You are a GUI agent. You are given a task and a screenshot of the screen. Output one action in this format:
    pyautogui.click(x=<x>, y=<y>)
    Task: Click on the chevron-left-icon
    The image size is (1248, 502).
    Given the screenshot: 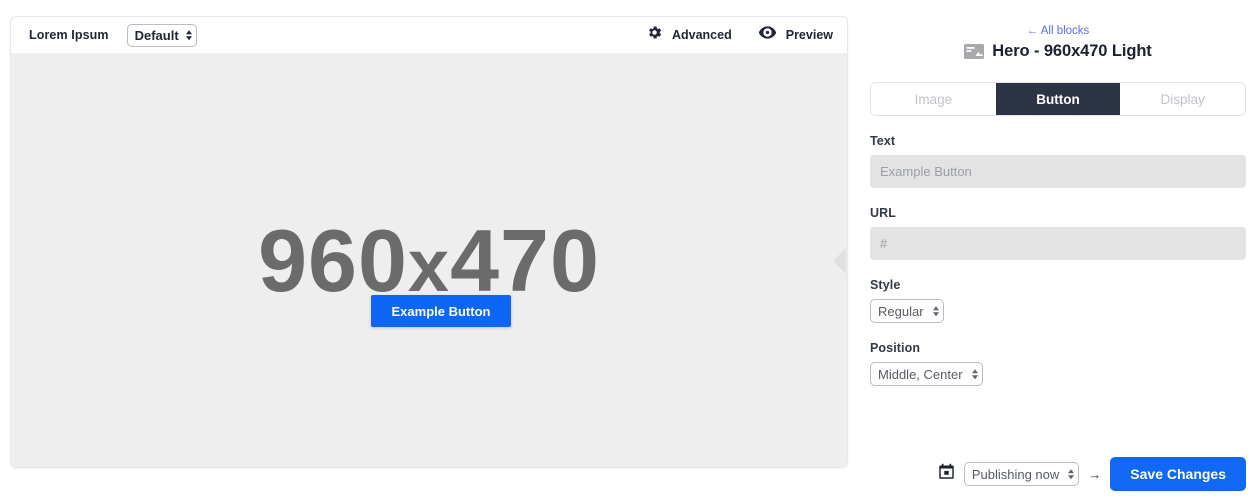 What is the action you would take?
    pyautogui.click(x=839, y=261)
    